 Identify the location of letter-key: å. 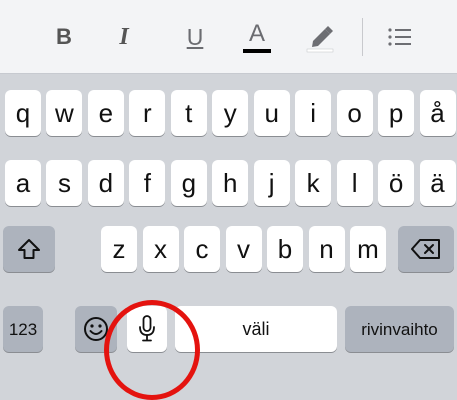
(437, 113).